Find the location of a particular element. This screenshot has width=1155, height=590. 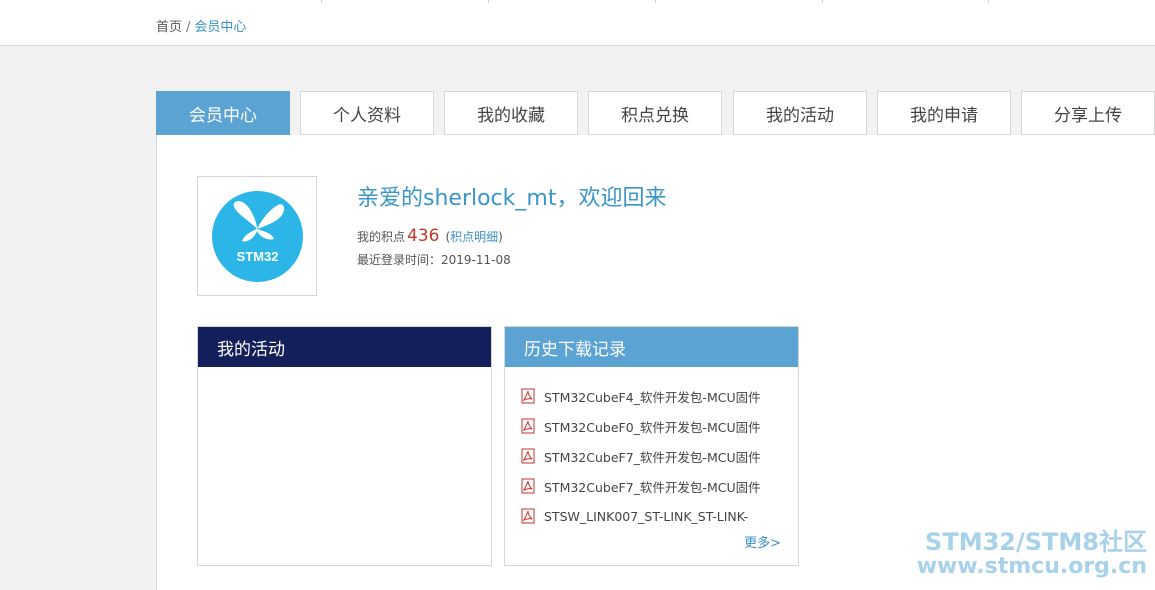

list-item: STSW_LINK007_ST-LINK_ST-LINK- is located at coordinates (651, 516).